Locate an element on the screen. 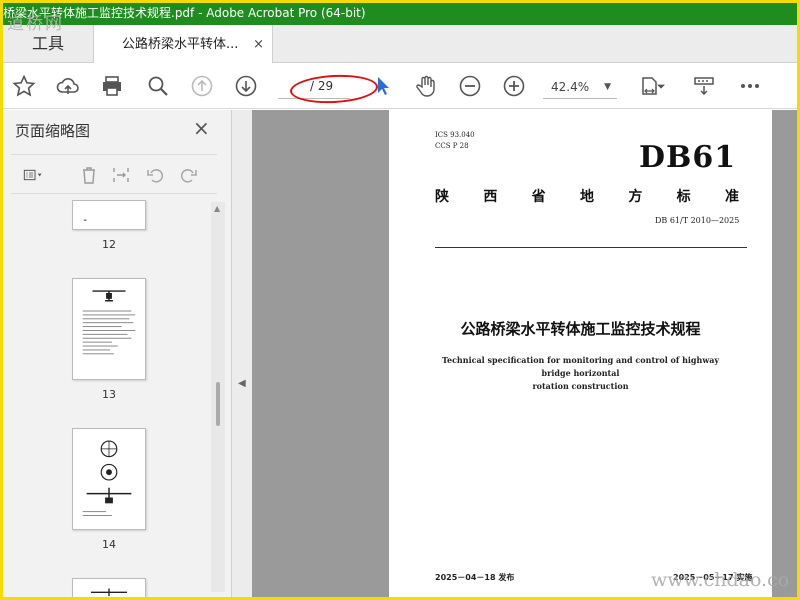 The width and height of the screenshot is (800, 600). scroll-thumb is located at coordinates (218, 404).